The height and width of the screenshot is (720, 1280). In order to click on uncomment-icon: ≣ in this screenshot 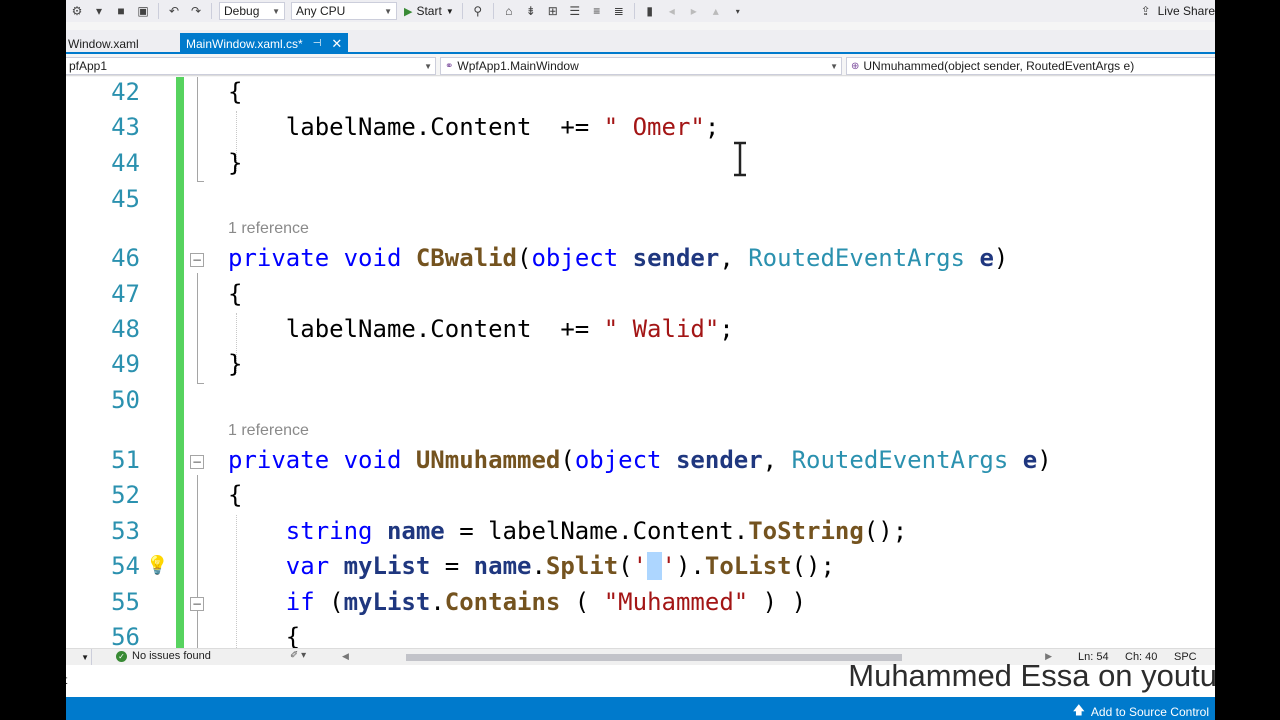, I will do `click(619, 11)`.